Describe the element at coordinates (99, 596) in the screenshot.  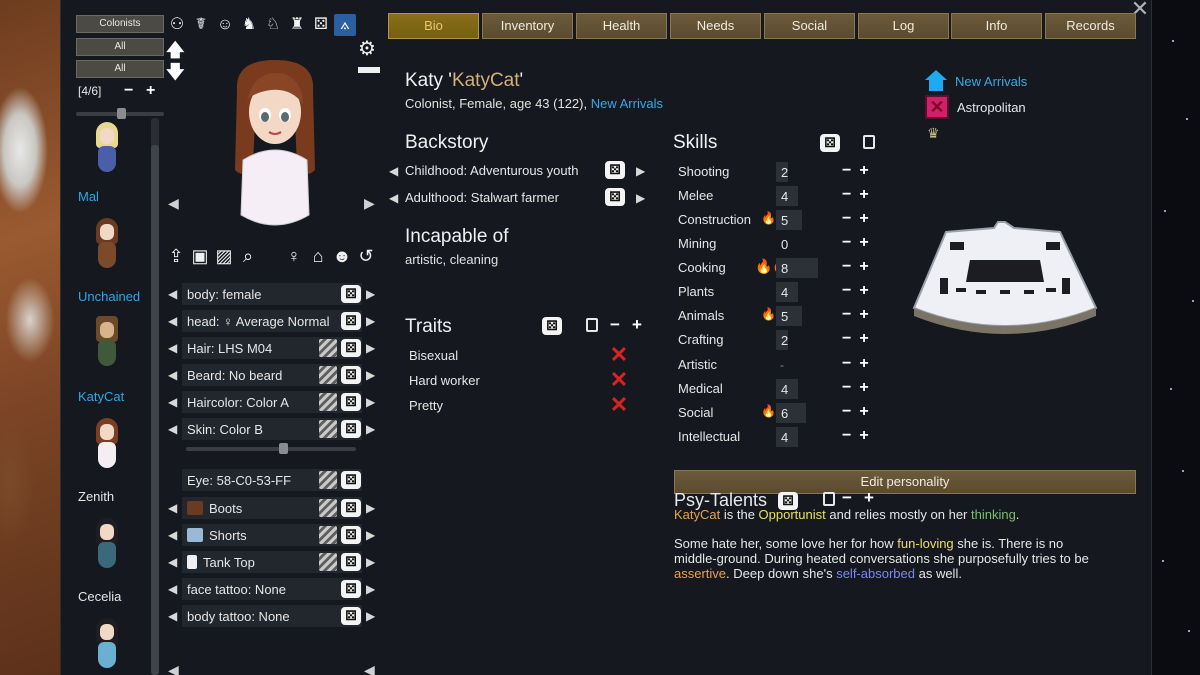
I see `colonist-name-5: Cecelia` at that location.